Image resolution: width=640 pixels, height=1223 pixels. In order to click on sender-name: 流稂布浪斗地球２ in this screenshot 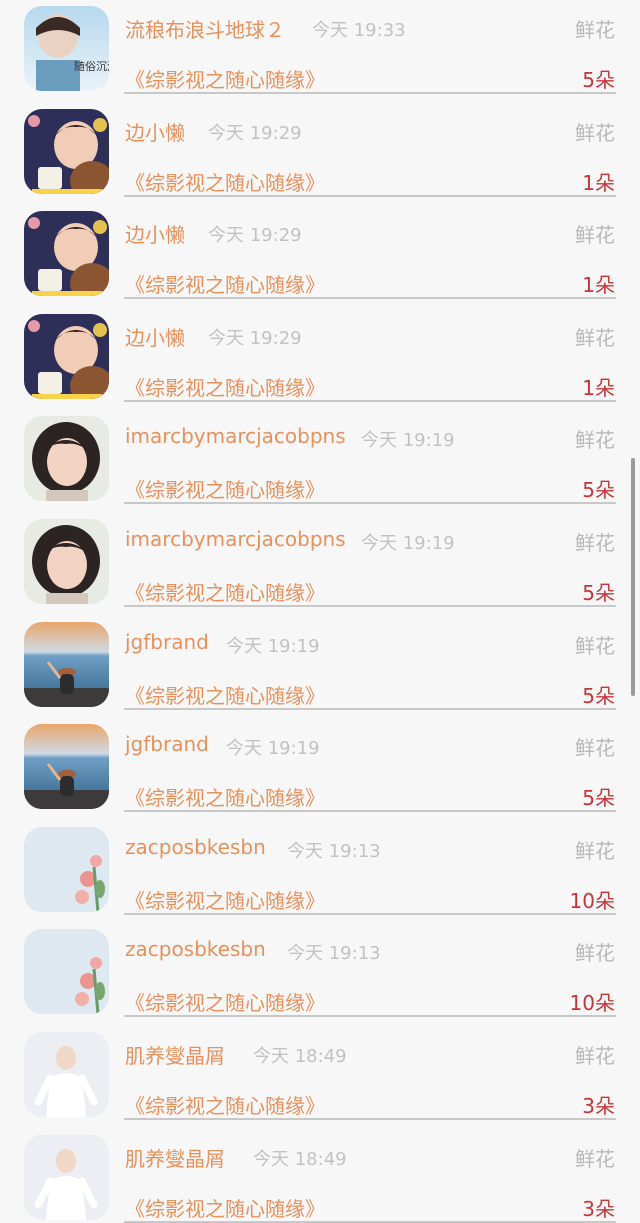, I will do `click(205, 28)`.